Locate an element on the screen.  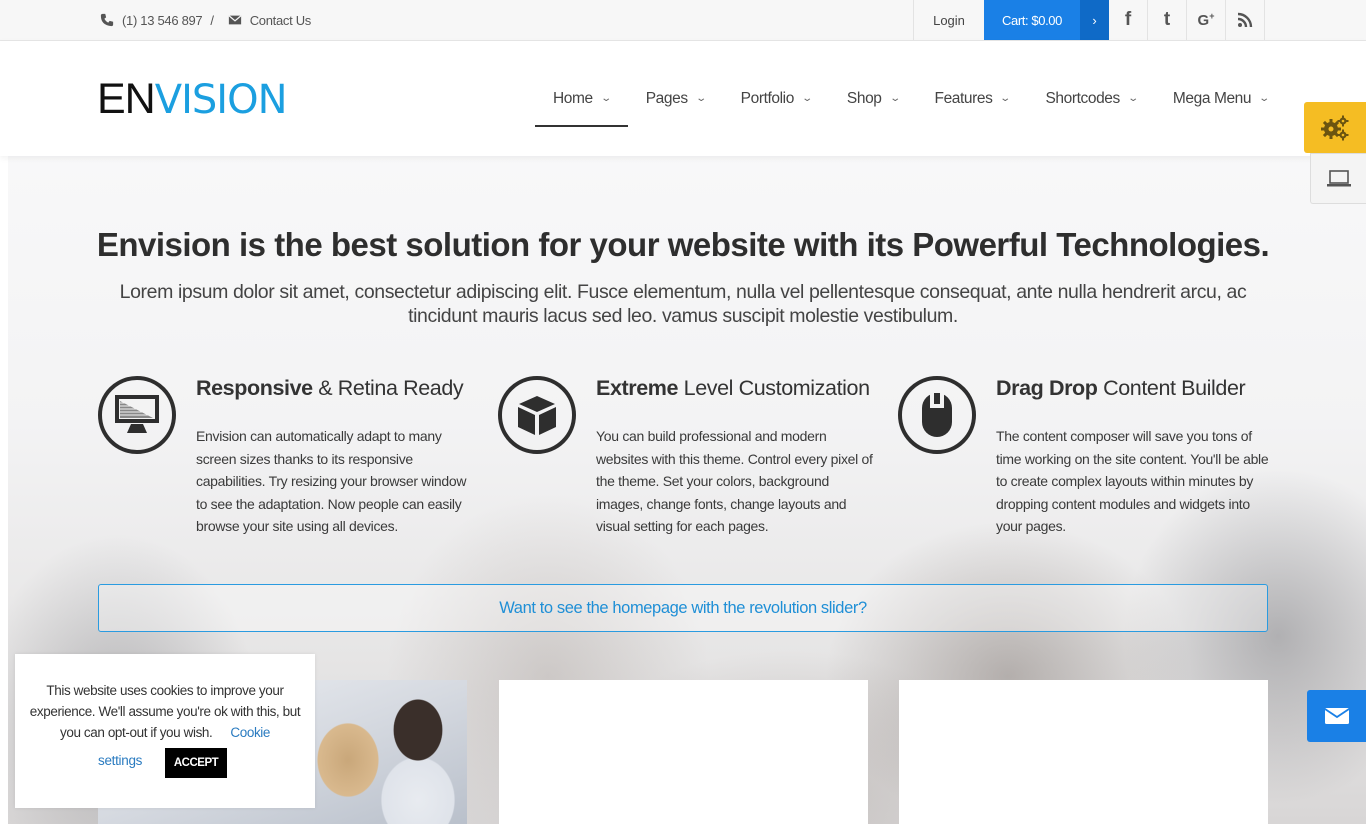
mouse-icon is located at coordinates (937, 415).